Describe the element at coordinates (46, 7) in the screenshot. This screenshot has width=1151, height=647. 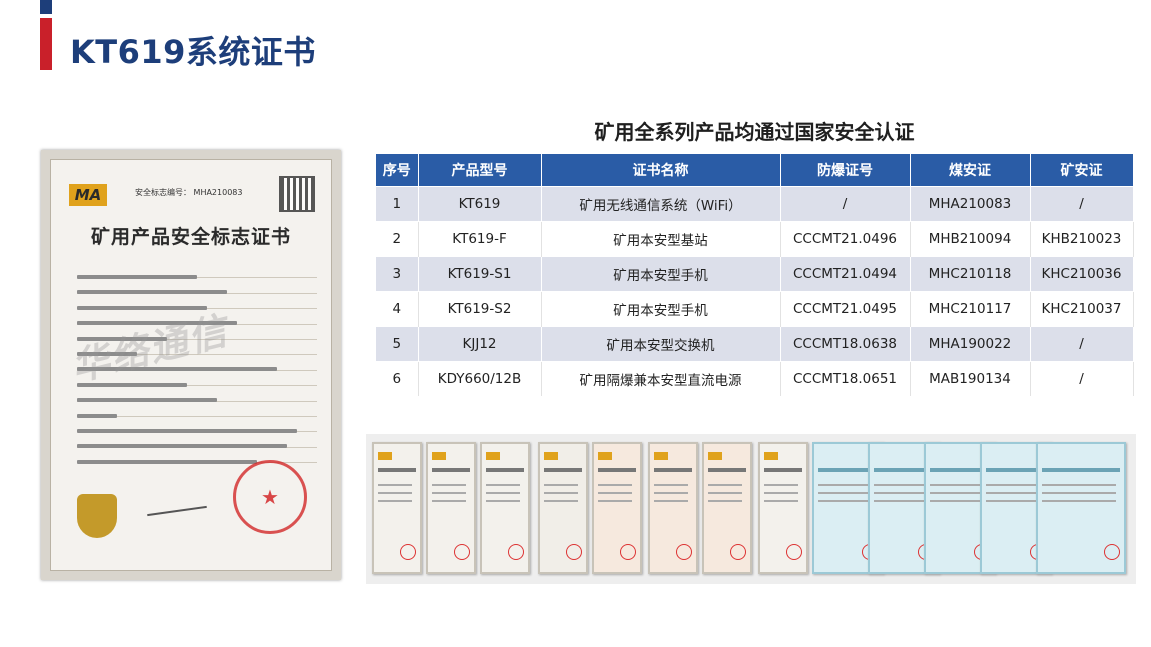
I see `title-accent-top` at that location.